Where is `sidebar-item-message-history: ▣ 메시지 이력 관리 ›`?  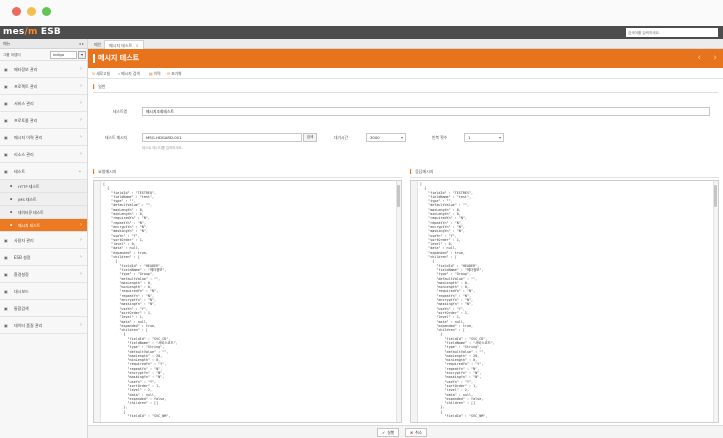 sidebar-item-message-history: ▣ 메시지 이력 관리 › is located at coordinates (43, 137).